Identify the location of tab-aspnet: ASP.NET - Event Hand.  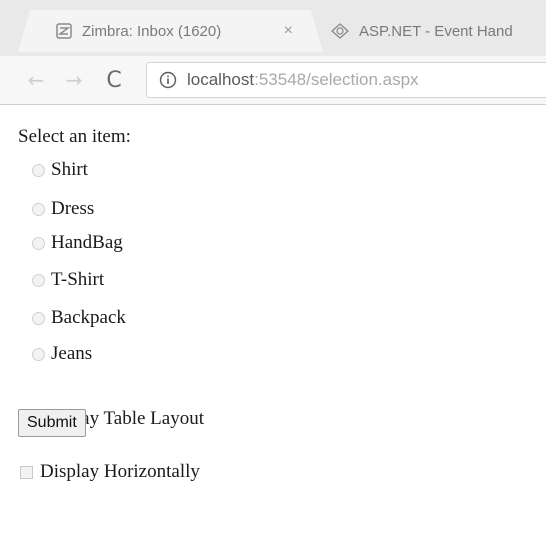
(425, 31).